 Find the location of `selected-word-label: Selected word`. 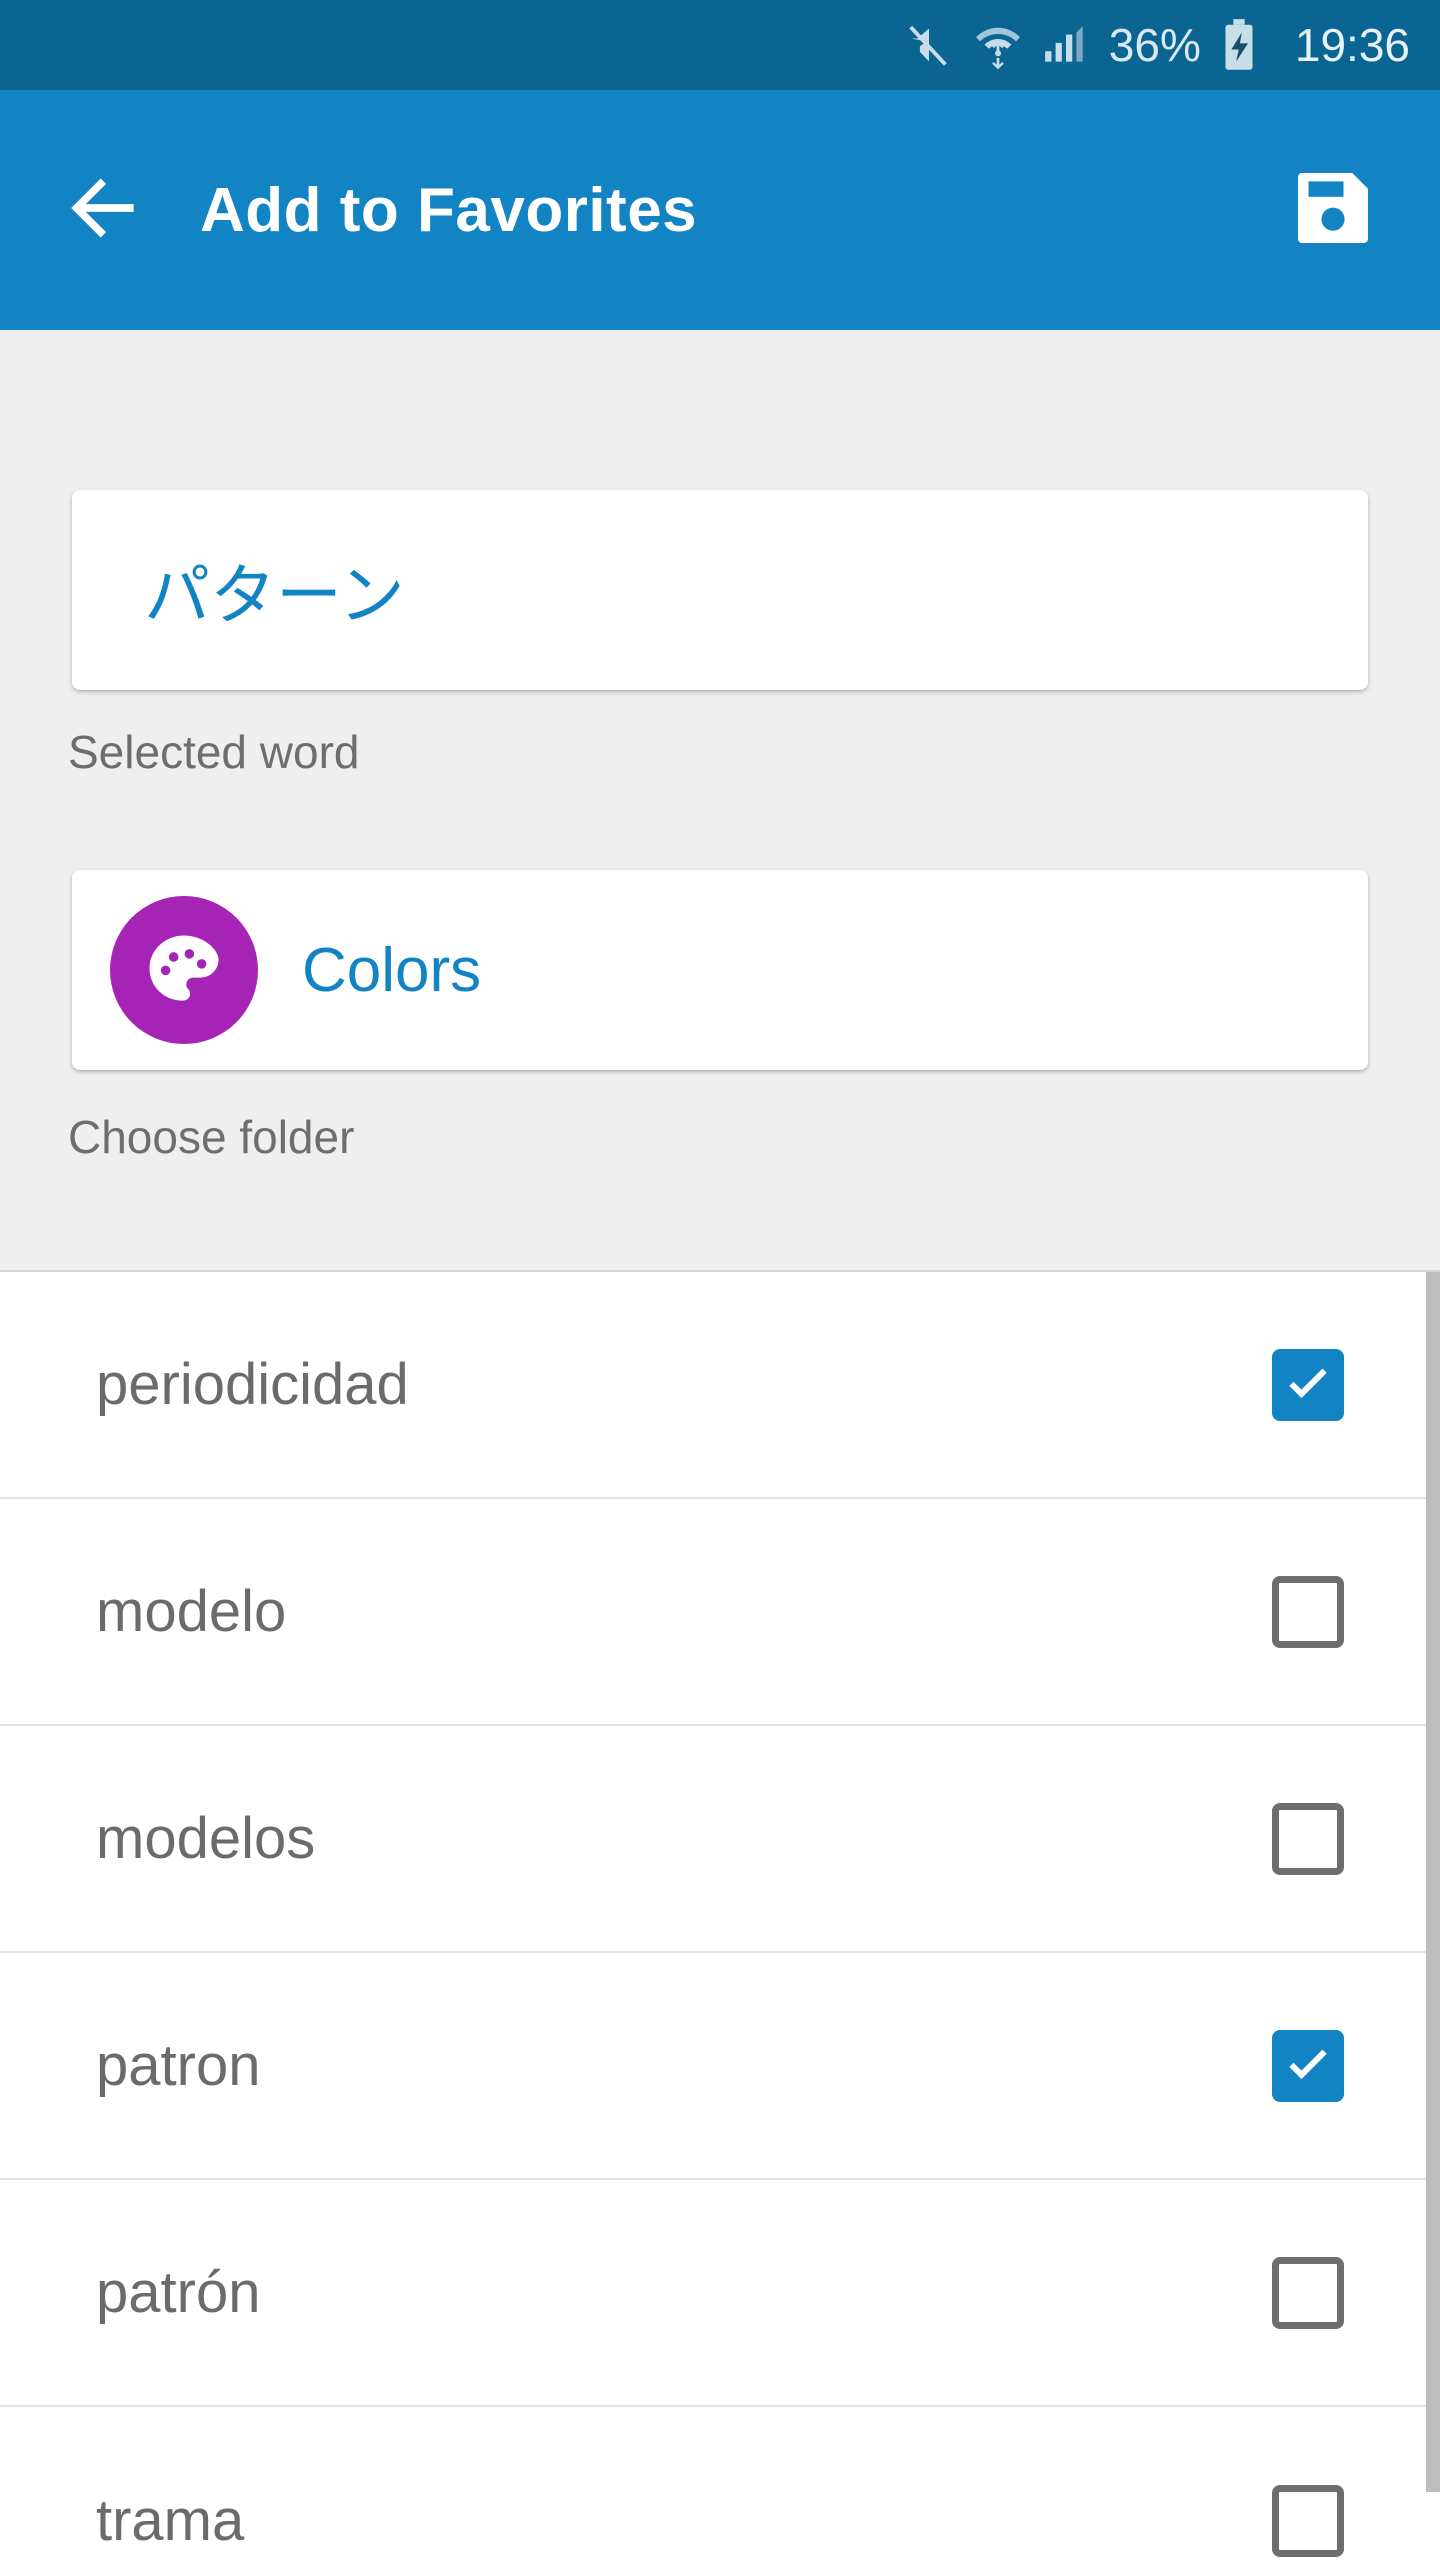

selected-word-label: Selected word is located at coordinates (214, 752).